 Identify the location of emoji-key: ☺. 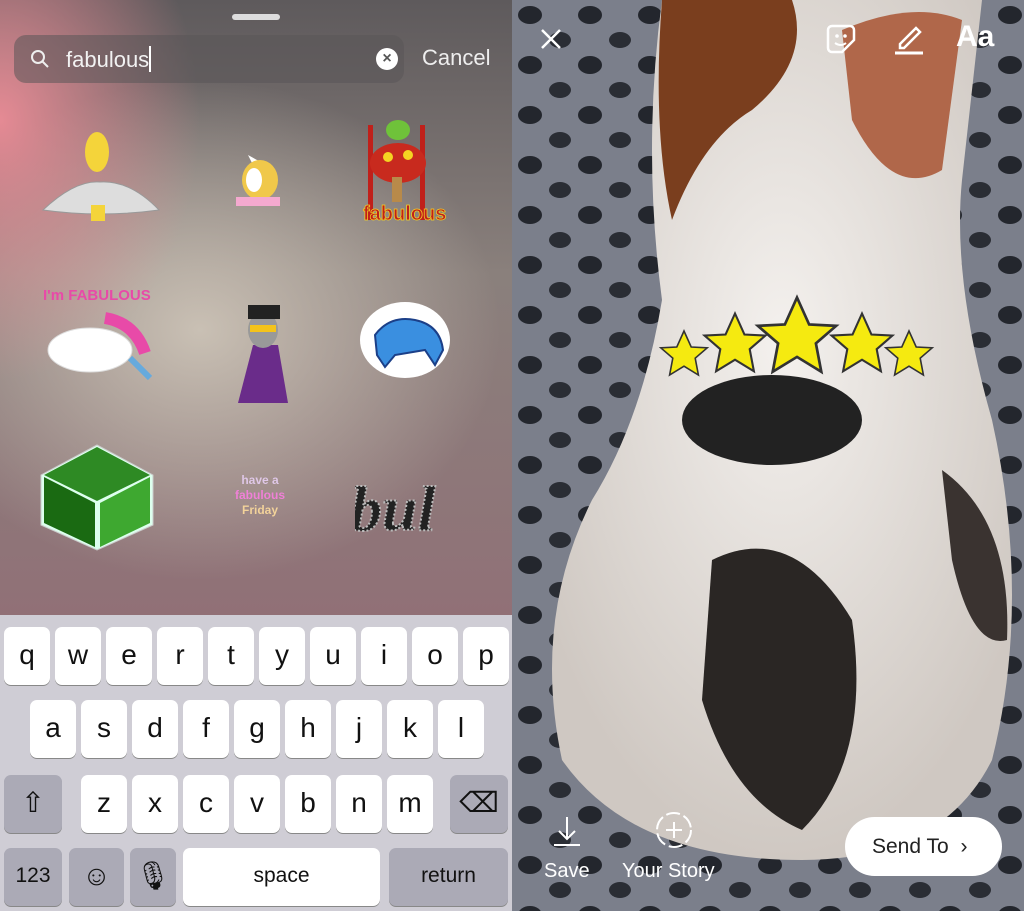
(96, 877).